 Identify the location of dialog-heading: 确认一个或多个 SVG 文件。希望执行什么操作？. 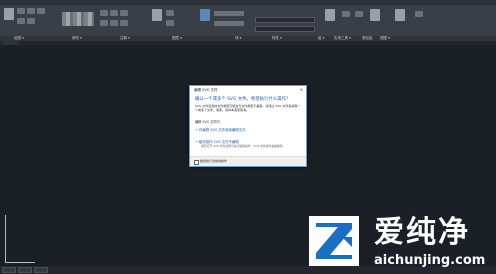
(243, 99).